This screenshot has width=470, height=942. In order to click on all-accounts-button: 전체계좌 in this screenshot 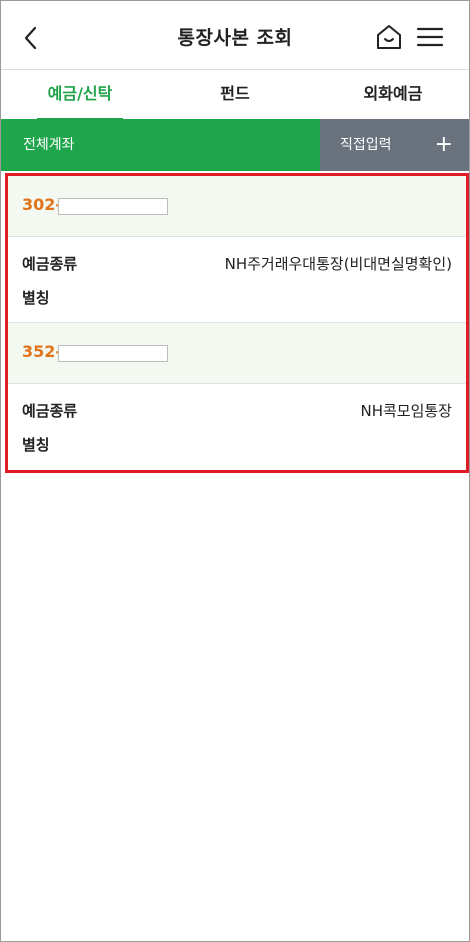, I will do `click(160, 145)`.